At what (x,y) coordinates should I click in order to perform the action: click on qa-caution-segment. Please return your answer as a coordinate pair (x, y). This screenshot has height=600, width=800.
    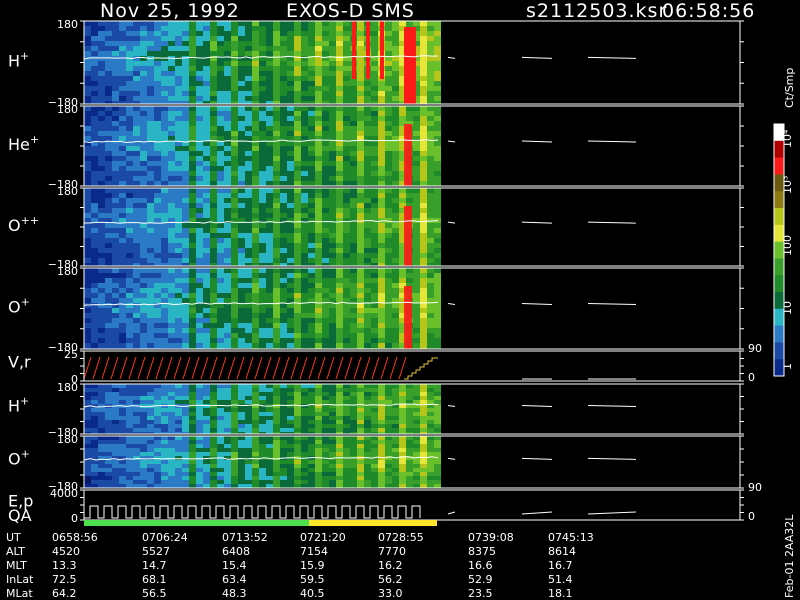
    Looking at the image, I should click on (373, 523).